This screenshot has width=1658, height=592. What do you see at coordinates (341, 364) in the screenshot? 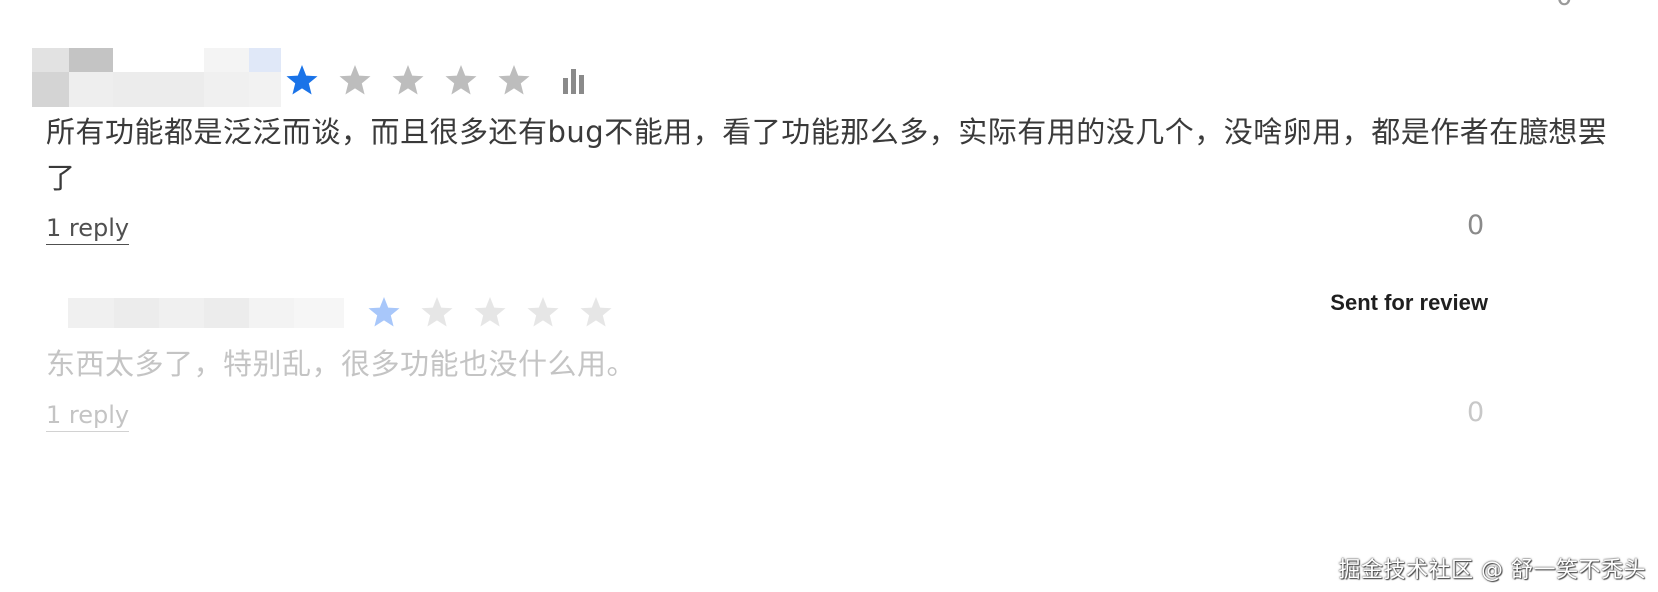
I see `review-text: 东西太多了，特别乱，很多功能也没什么用。` at bounding box center [341, 364].